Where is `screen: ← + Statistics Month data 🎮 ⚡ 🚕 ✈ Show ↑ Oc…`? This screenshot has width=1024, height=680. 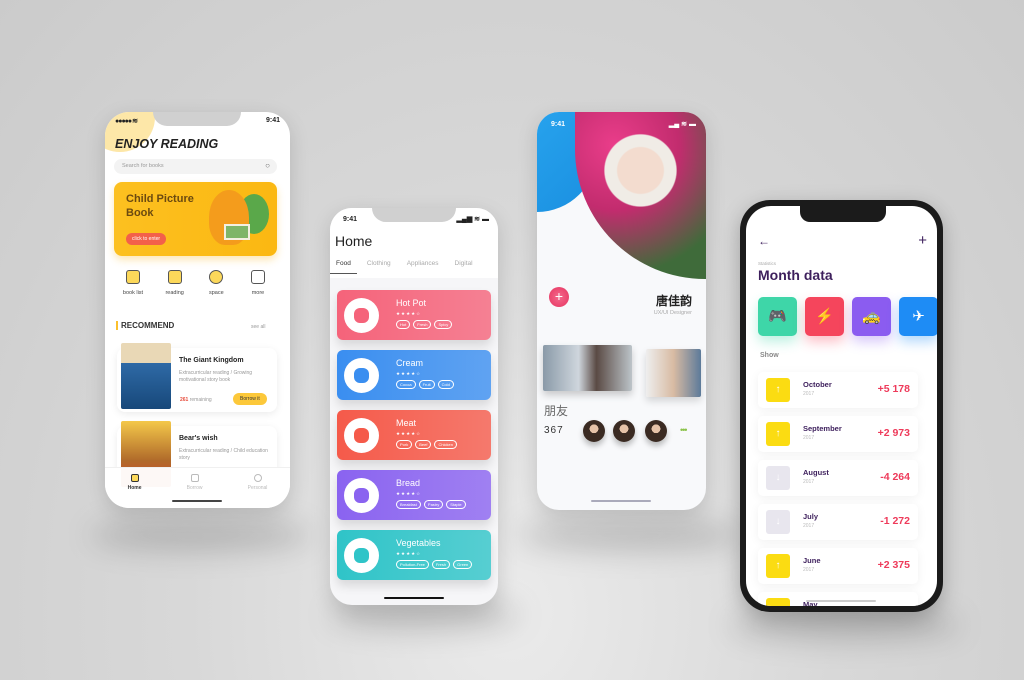 screen: ← + Statistics Month data 🎮 ⚡ 🚕 ✈ Show ↑ Oc… is located at coordinates (841, 406).